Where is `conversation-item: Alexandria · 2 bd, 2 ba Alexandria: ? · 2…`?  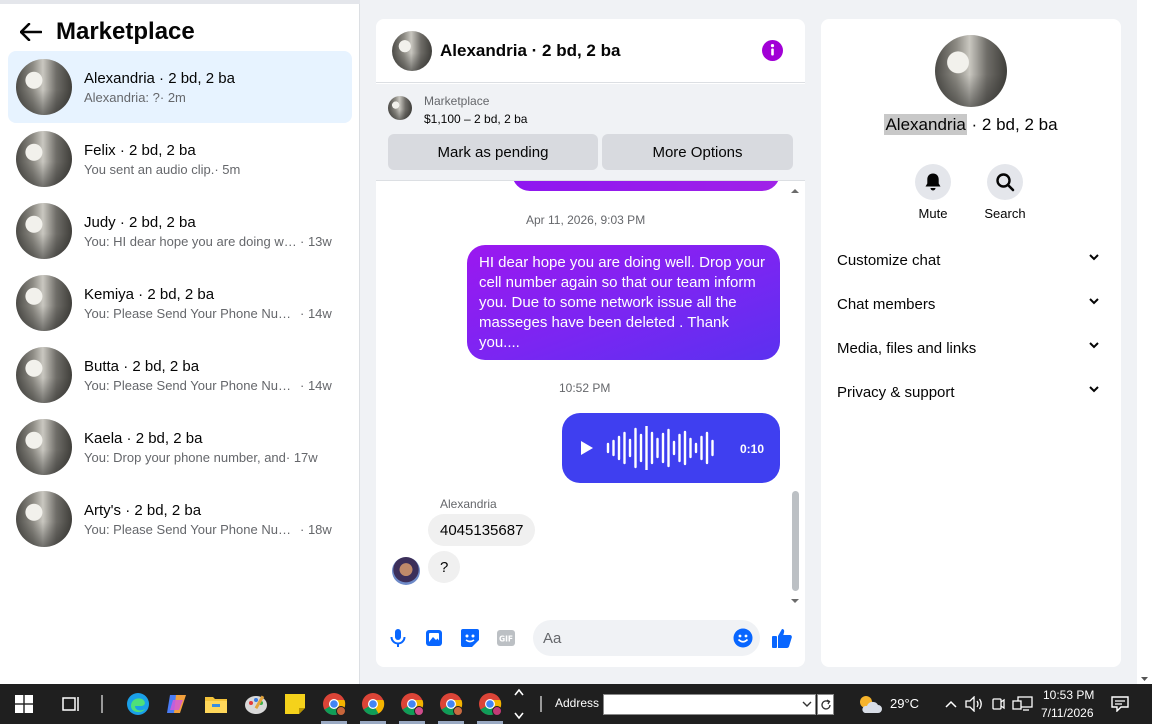
conversation-item: Alexandria · 2 bd, 2 ba Alexandria: ? · 2… is located at coordinates (180, 87).